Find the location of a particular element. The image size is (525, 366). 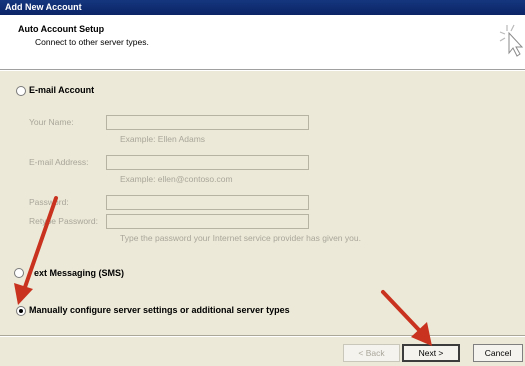

next-button: Next > is located at coordinates (431, 353).